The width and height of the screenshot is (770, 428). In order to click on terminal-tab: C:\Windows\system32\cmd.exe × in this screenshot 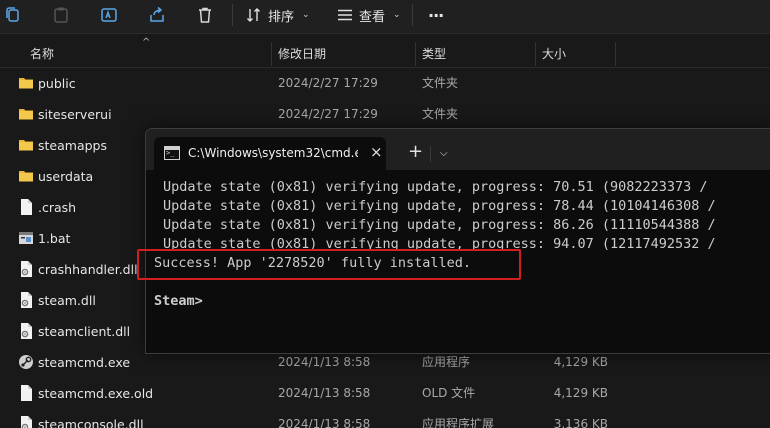, I will do `click(270, 153)`.